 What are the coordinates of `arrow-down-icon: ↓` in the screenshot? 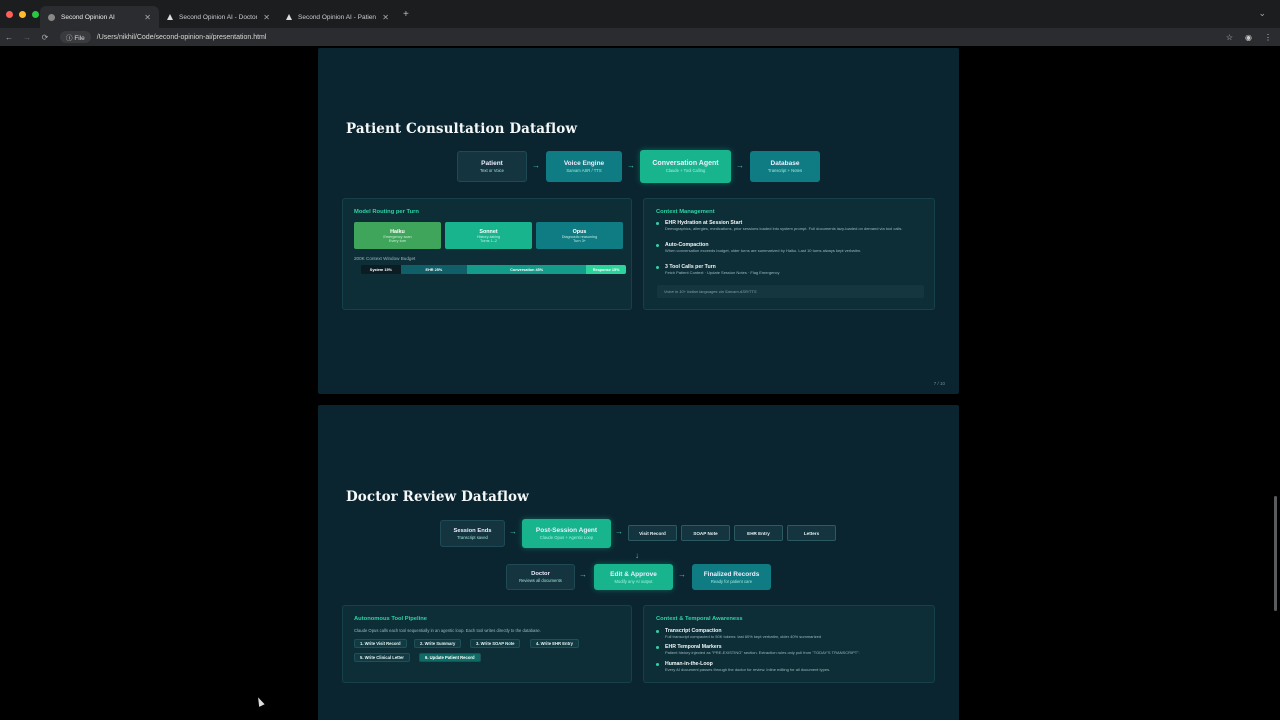 It's located at (637, 555).